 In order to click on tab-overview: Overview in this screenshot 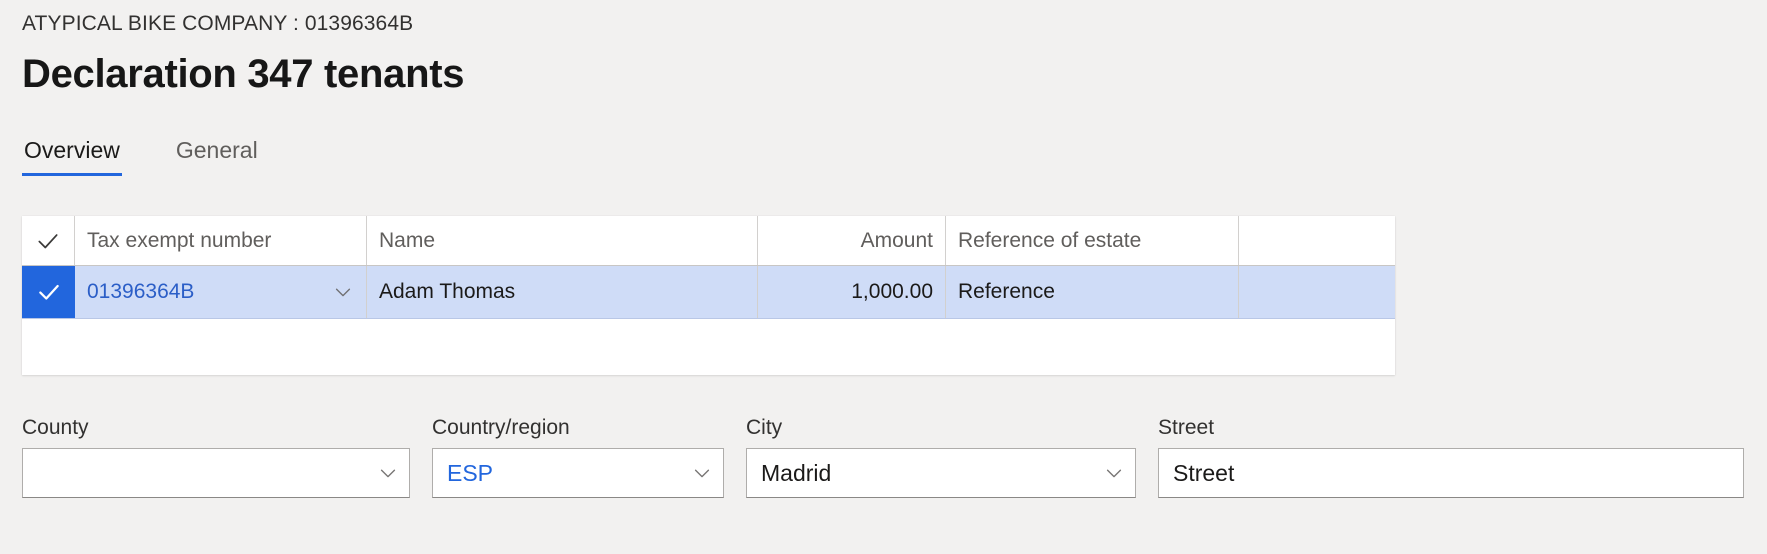, I will do `click(72, 154)`.